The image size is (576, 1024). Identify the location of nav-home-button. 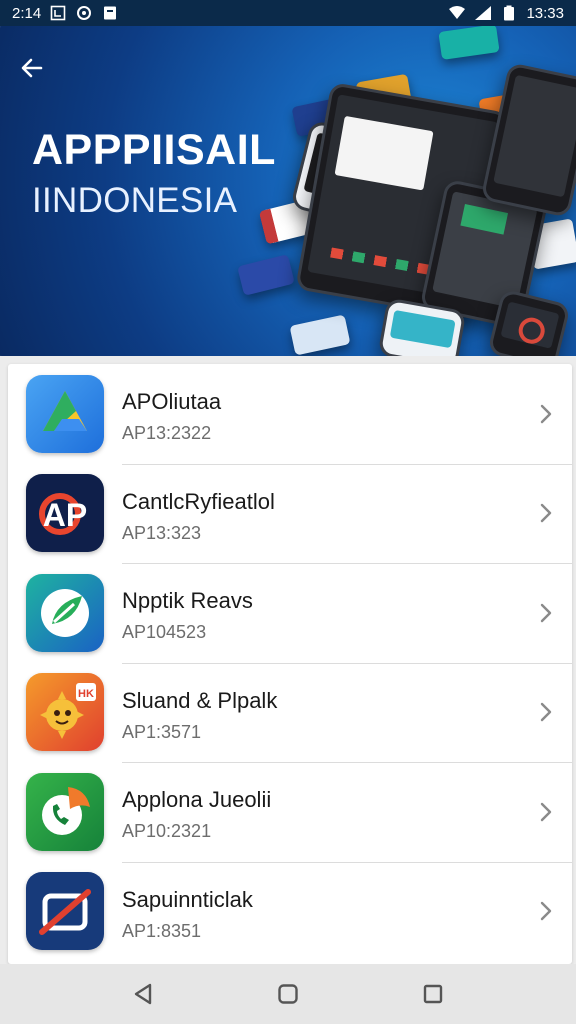
(288, 994).